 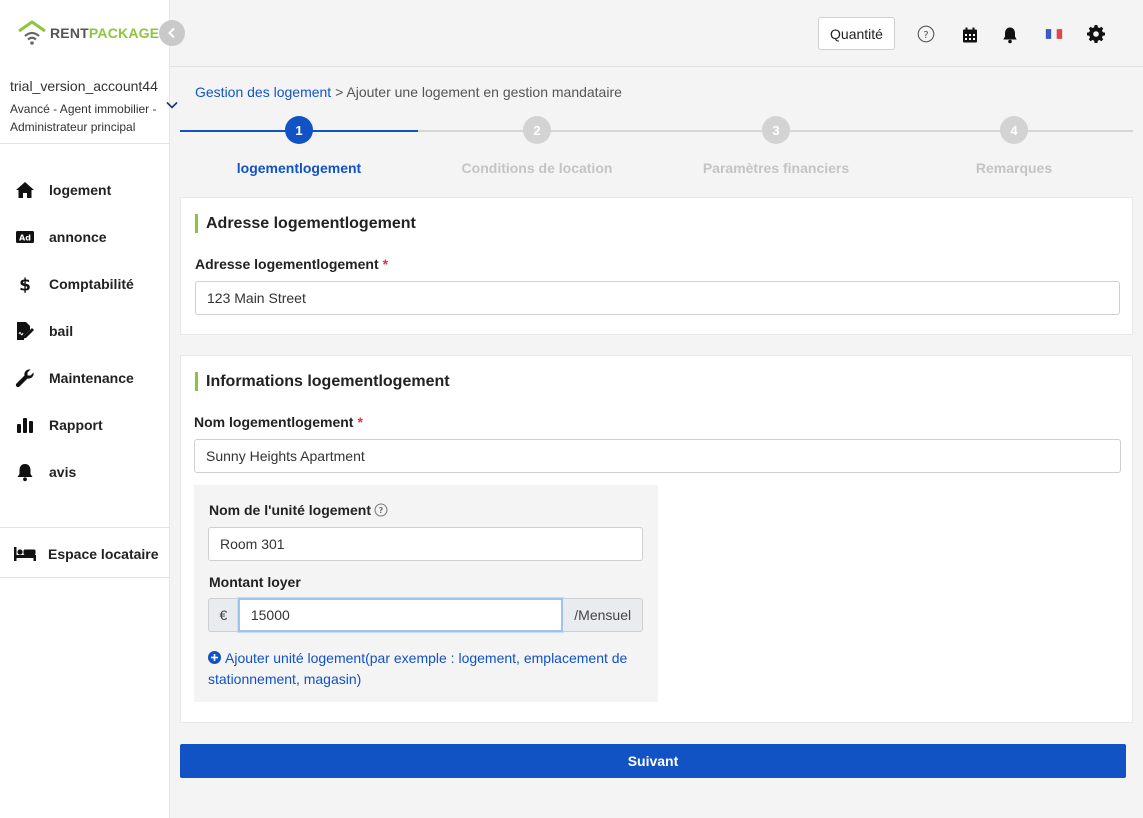 What do you see at coordinates (214, 657) in the screenshot?
I see `plus-circle-icon` at bounding box center [214, 657].